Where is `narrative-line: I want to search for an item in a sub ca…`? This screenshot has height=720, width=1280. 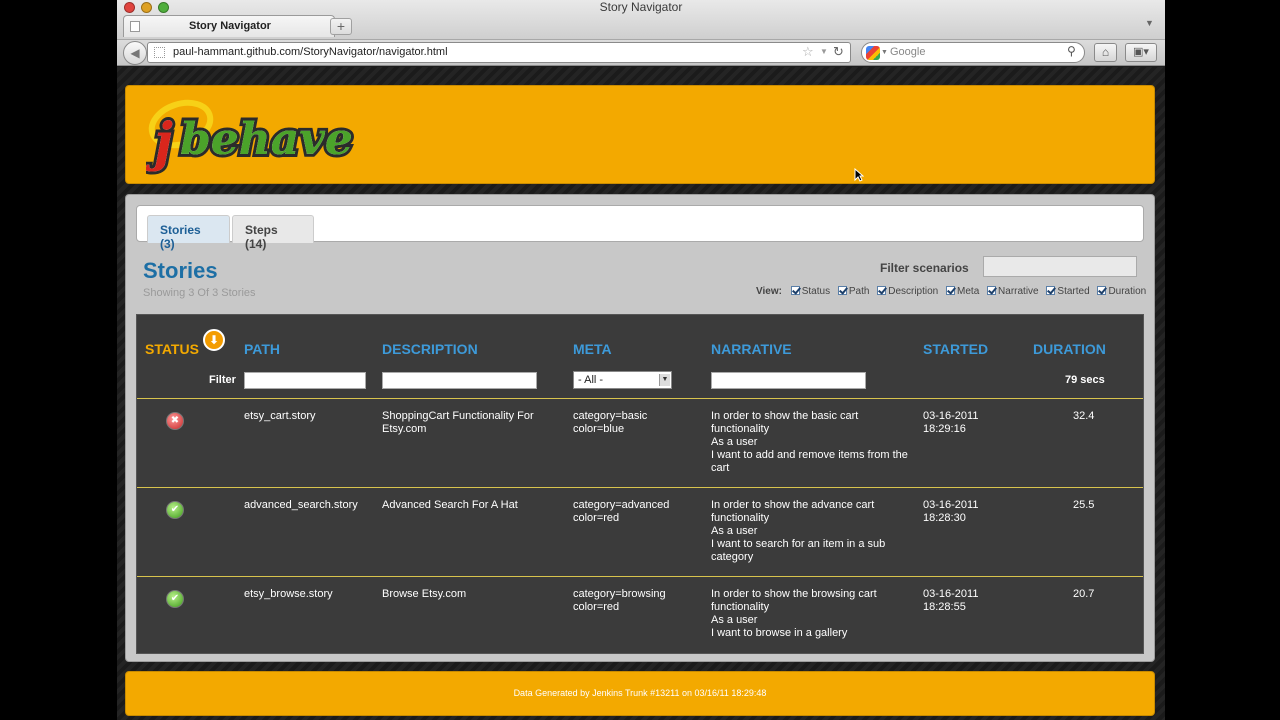 narrative-line: I want to search for an item in a sub ca… is located at coordinates (798, 550).